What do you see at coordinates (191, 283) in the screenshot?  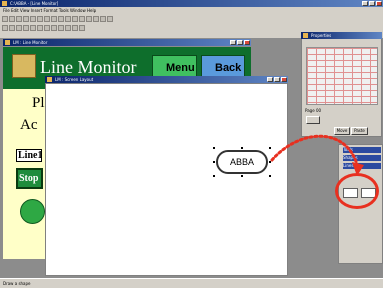 I see `status-bar: Draw a shape` at bounding box center [191, 283].